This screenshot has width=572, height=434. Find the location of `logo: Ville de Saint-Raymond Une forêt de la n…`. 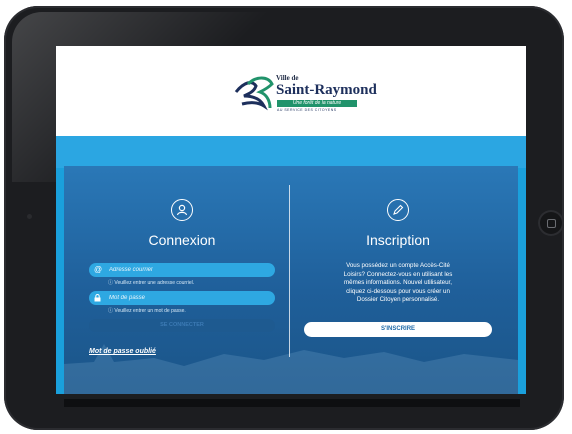

logo: Ville de Saint-Raymond Une forêt de la n… is located at coordinates (309, 95).